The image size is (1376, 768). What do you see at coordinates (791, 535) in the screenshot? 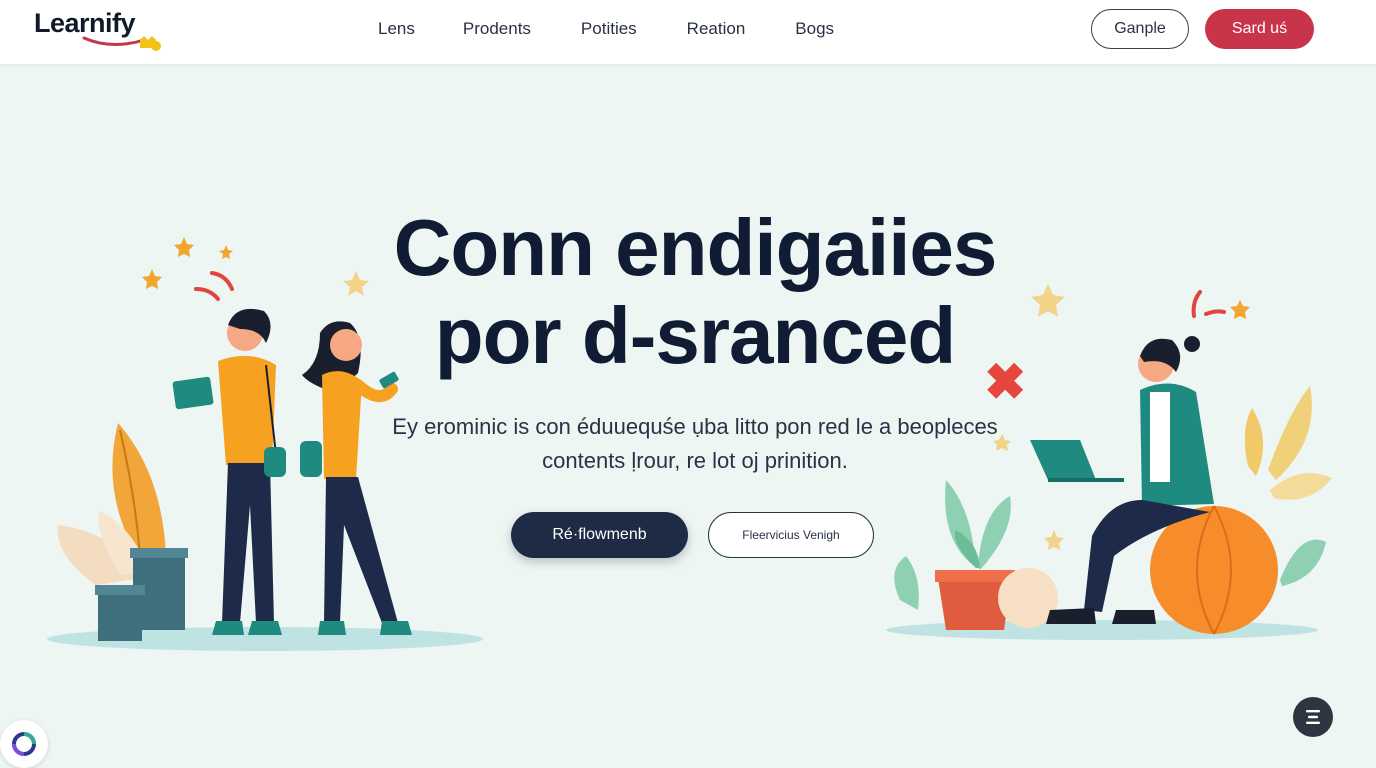
I see `secondary-cta-button: Fleervicius Venigh` at bounding box center [791, 535].